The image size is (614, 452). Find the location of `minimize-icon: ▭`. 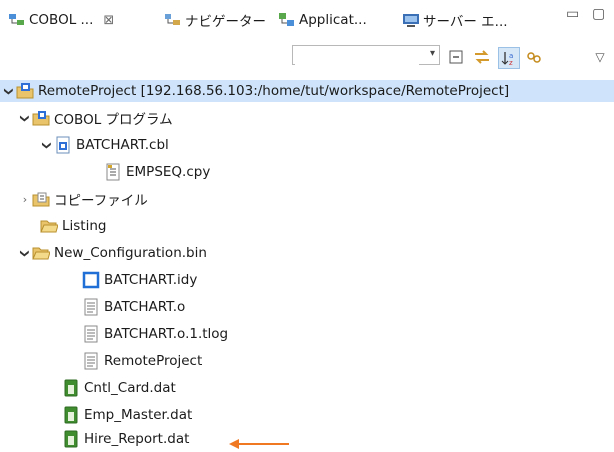

minimize-icon: ▭ is located at coordinates (572, 14).